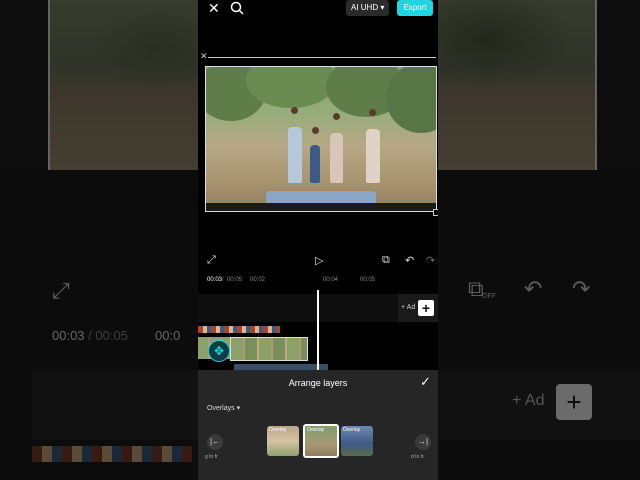 This screenshot has width=640, height=480. Describe the element at coordinates (204, 56) in the screenshot. I see `selection-close-icon: ✕` at that location.